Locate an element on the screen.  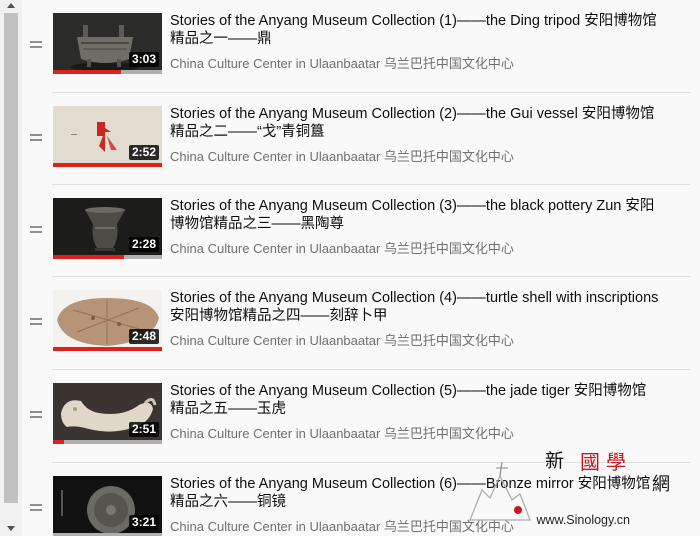
duration-badge: 2:48 is located at coordinates (143, 336).